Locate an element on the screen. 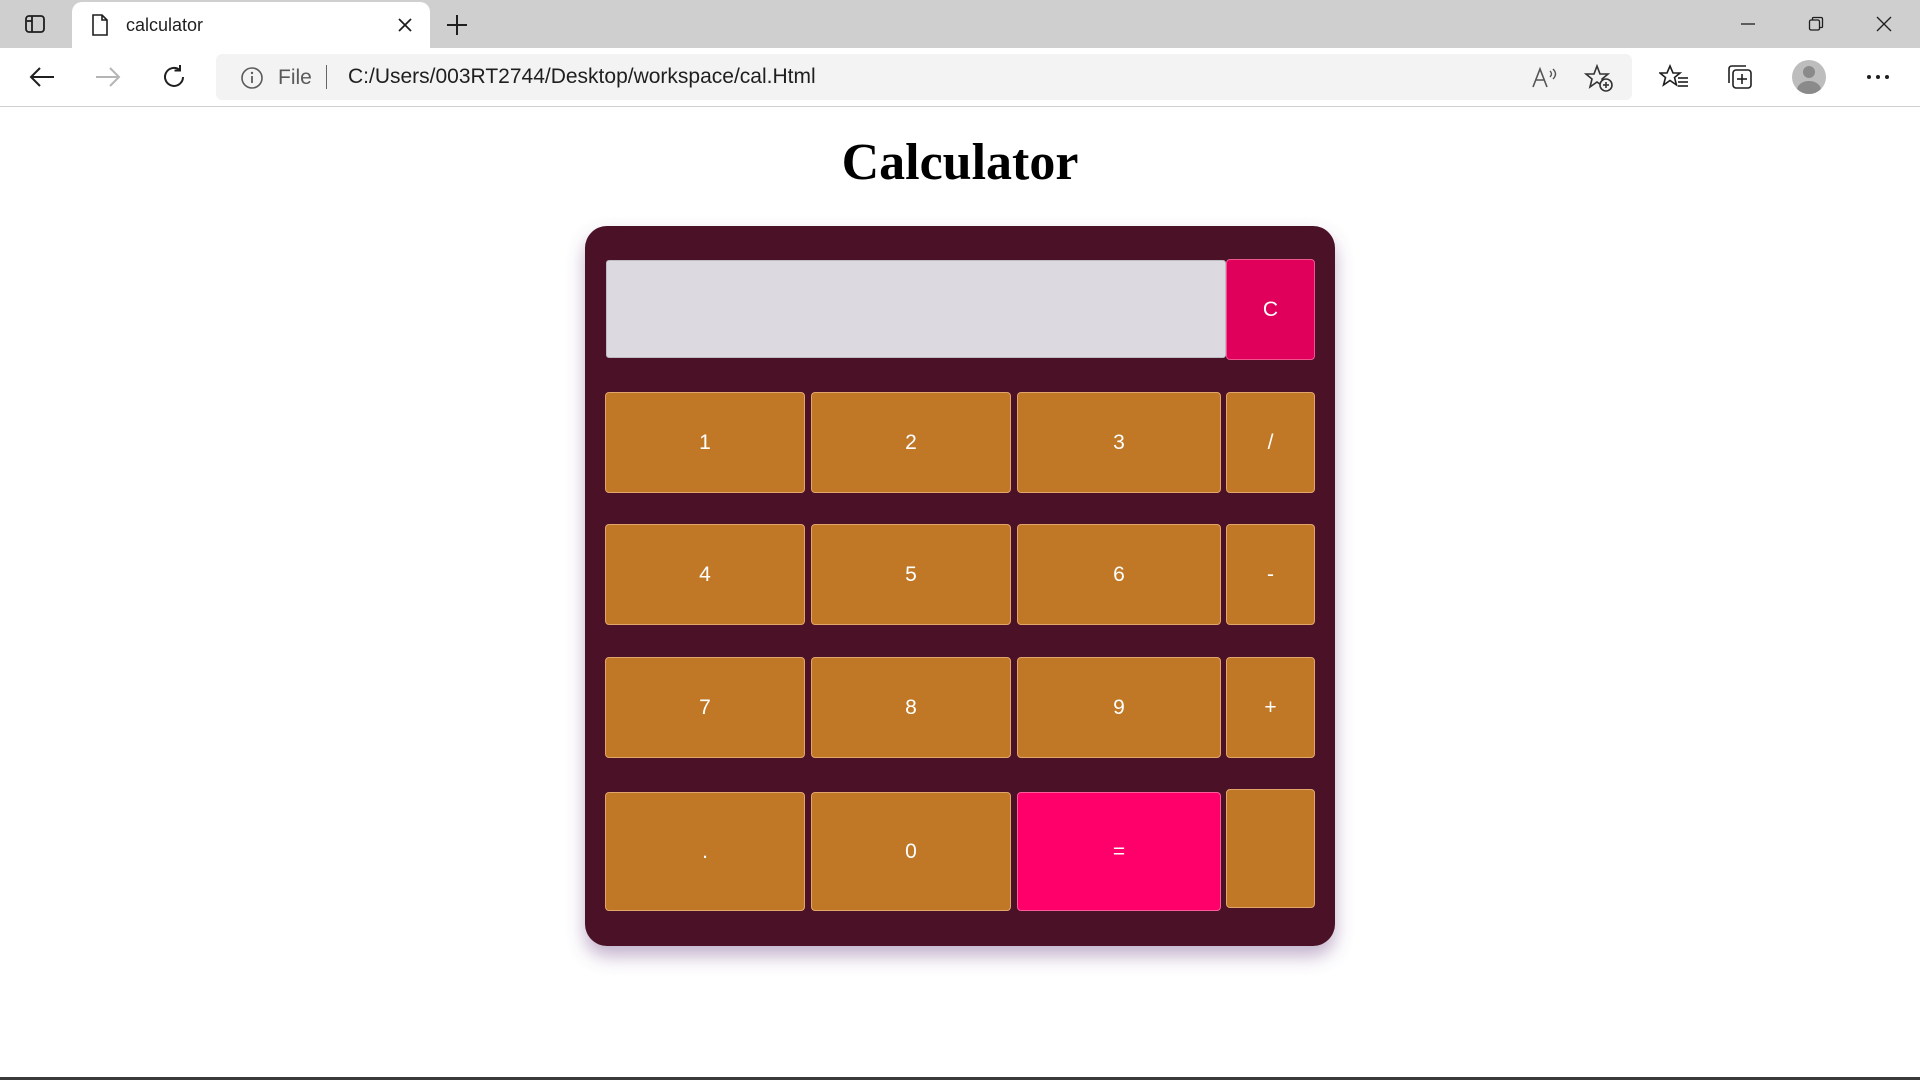 The height and width of the screenshot is (1080, 1920). page-icon is located at coordinates (100, 25).